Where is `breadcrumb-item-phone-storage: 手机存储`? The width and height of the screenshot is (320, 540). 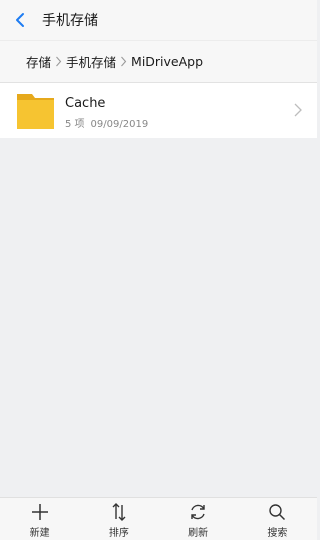 breadcrumb-item-phone-storage: 手机存储 is located at coordinates (91, 61).